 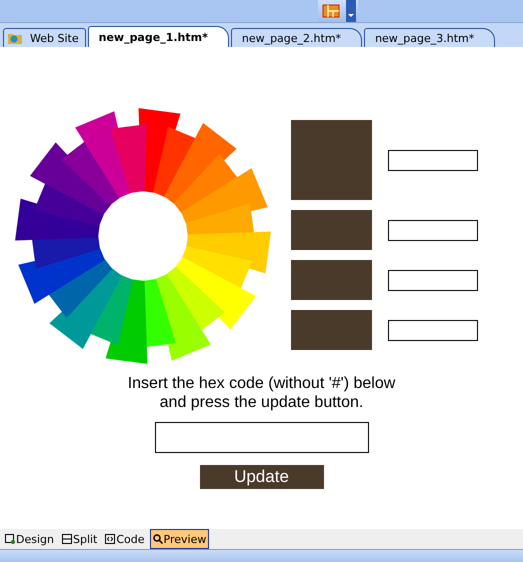 I want to click on document-tab: new_page_3.htm*, so click(x=430, y=37).